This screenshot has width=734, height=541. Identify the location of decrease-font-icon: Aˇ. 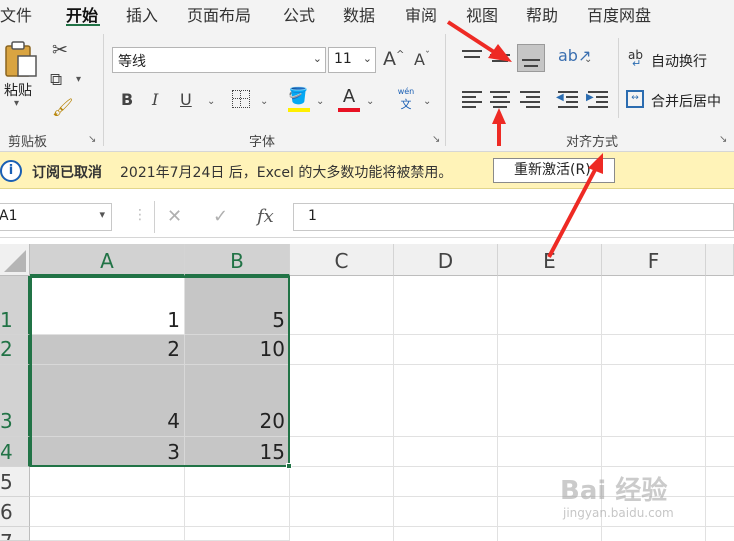
(422, 59).